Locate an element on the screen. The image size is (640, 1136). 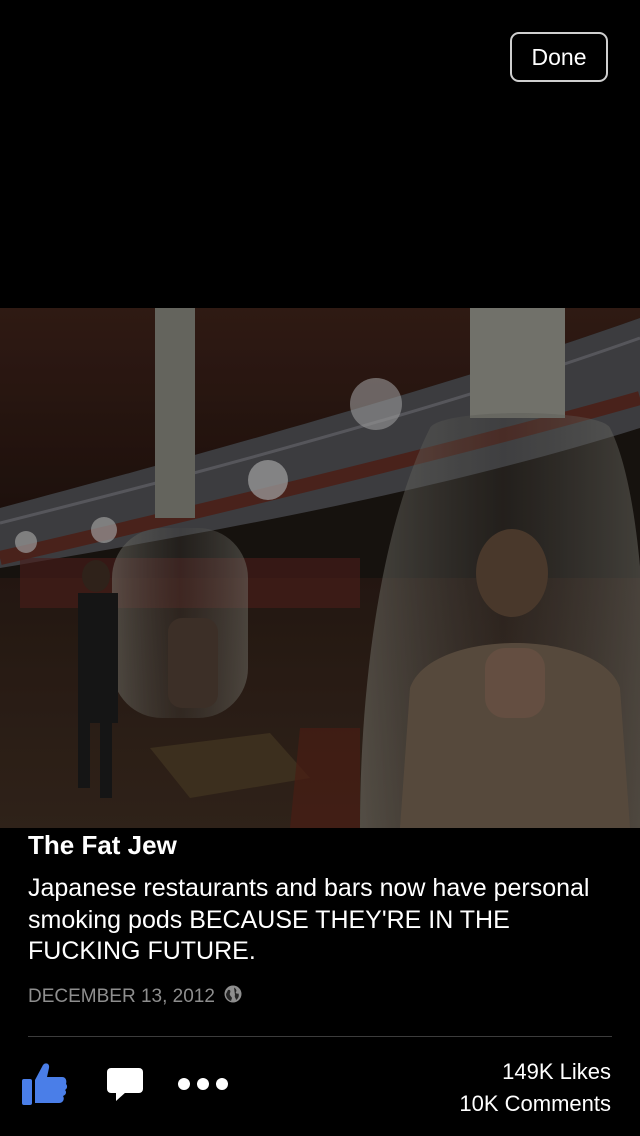
more-button is located at coordinates (203, 1086).